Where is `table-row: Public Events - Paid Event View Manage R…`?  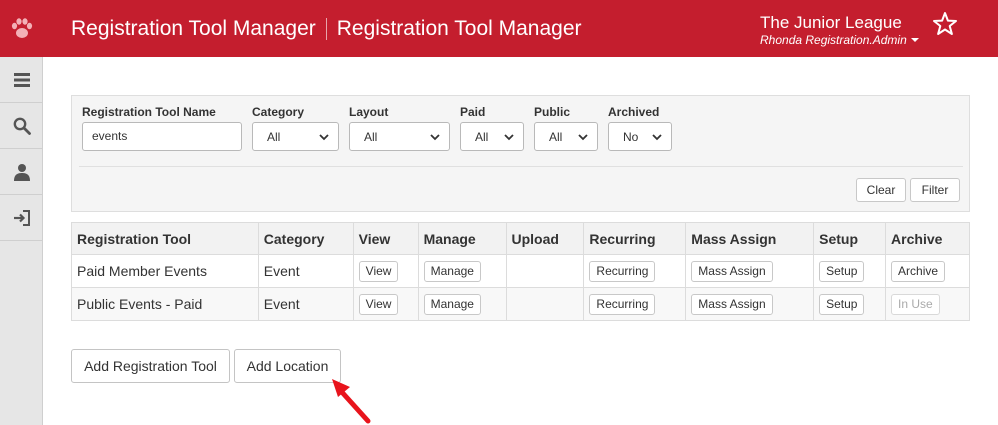 table-row: Public Events - Paid Event View Manage R… is located at coordinates (520, 304).